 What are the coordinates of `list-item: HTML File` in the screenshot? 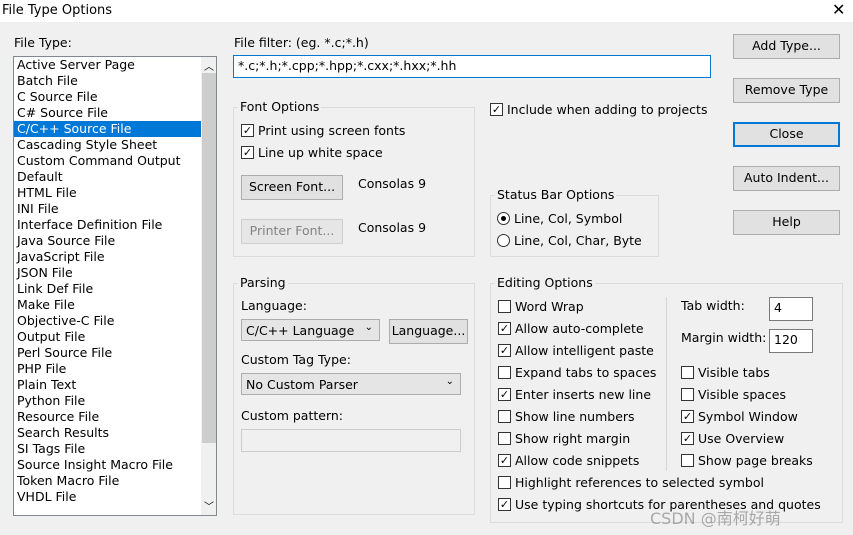 It's located at (107, 193).